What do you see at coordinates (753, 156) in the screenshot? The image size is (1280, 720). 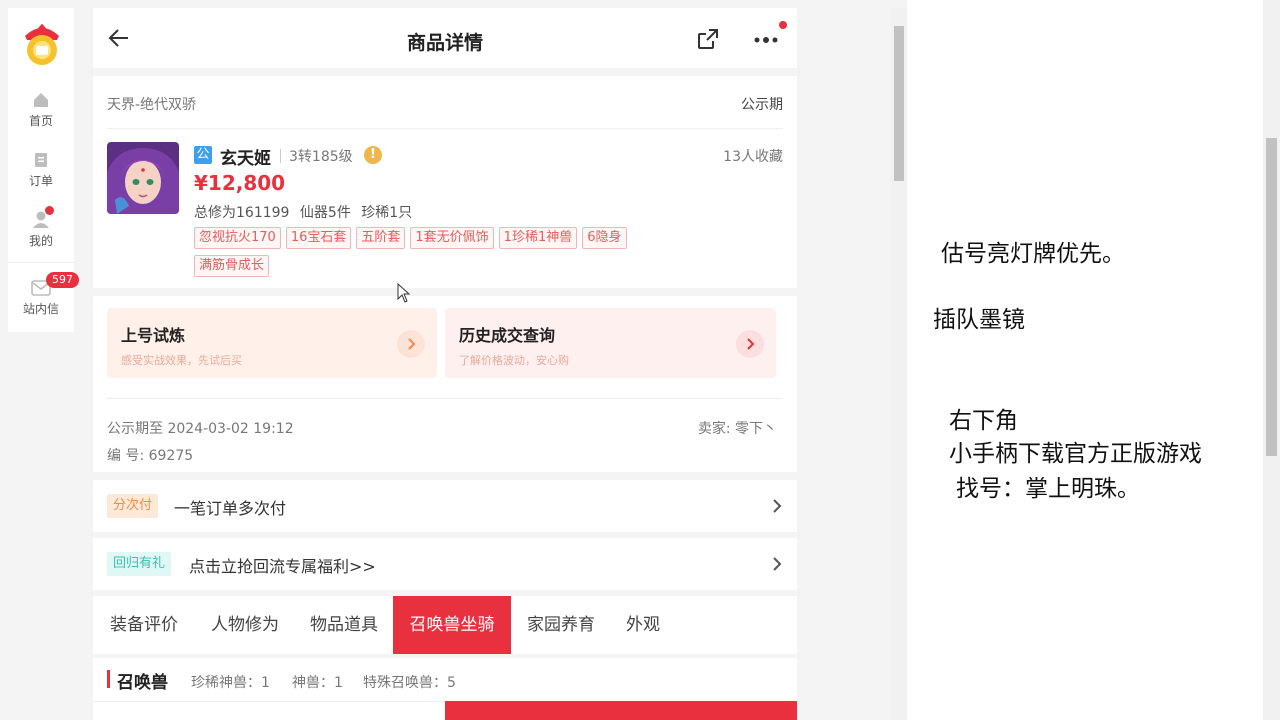 I see `favorite-count: 13人收藏` at bounding box center [753, 156].